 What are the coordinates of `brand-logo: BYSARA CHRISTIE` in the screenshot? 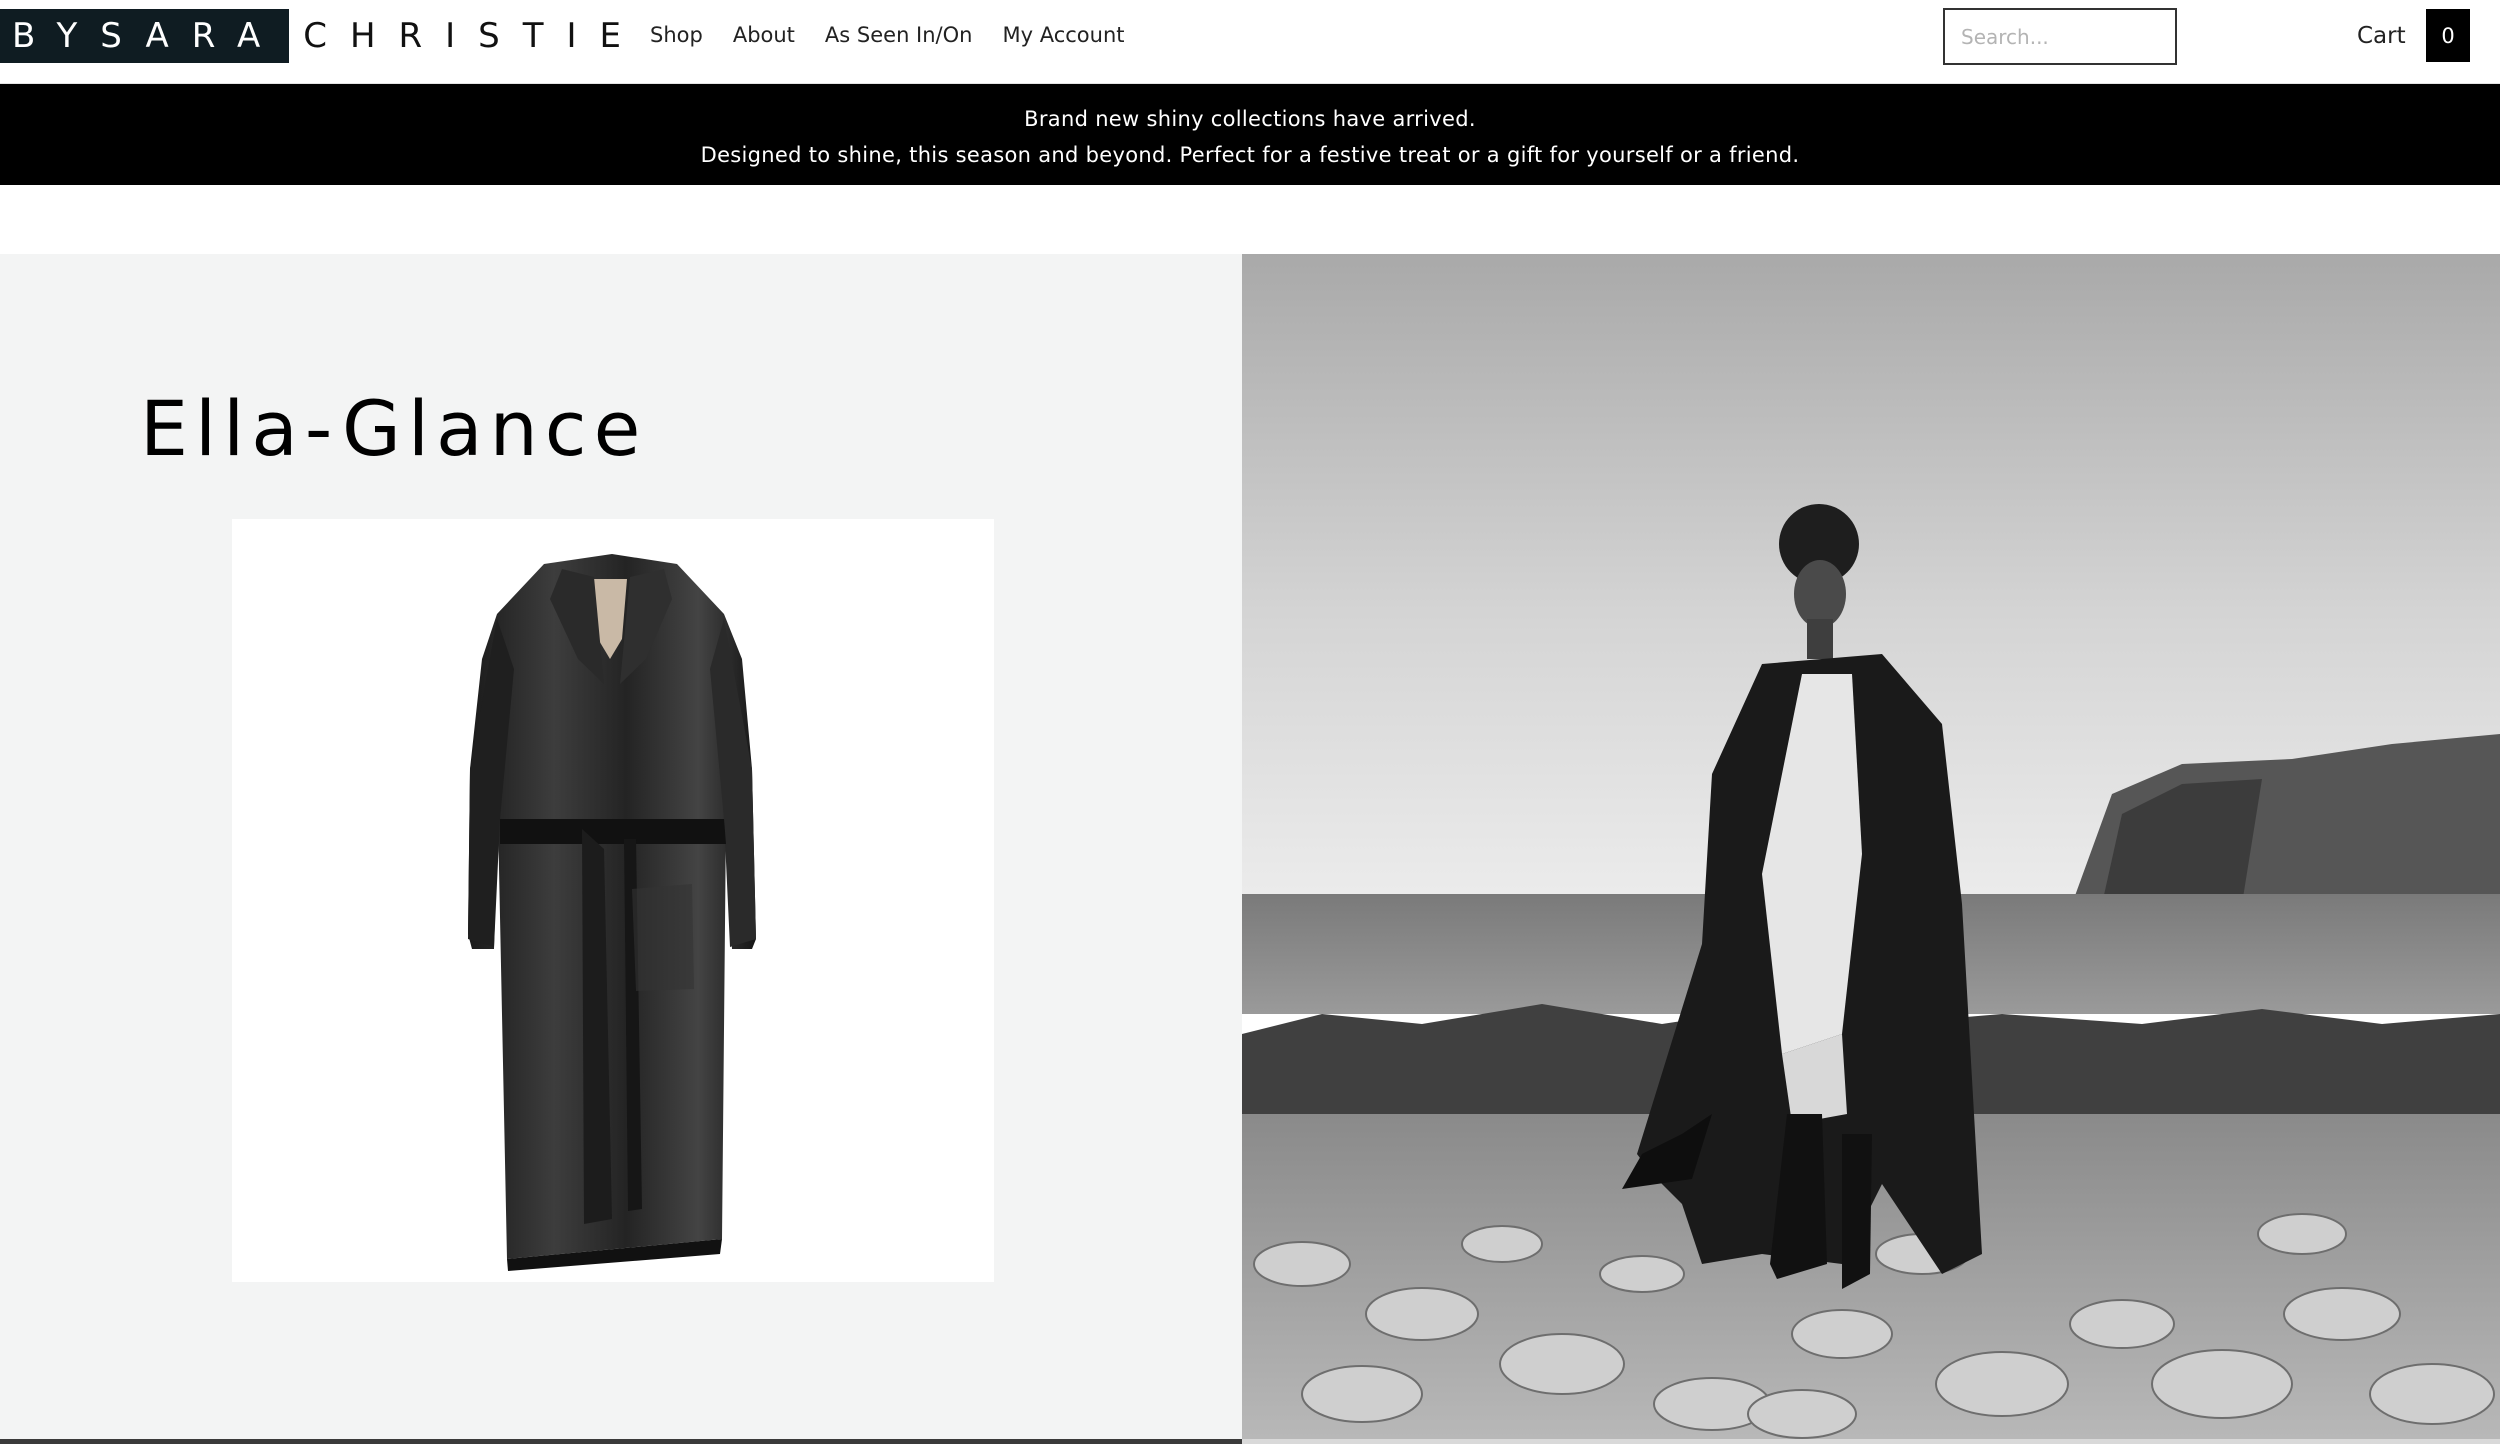 It's located at (322, 36).